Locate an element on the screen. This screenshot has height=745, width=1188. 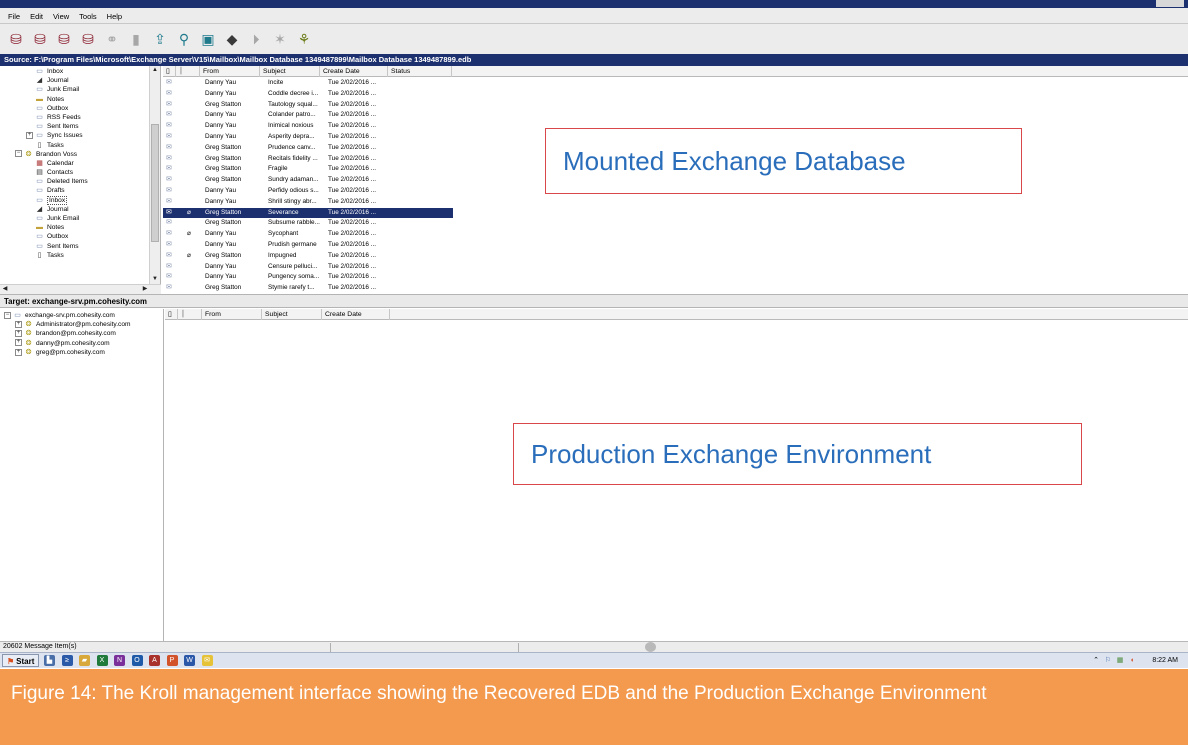
tree-item: ▭ Drafts is located at coordinates (80, 190).